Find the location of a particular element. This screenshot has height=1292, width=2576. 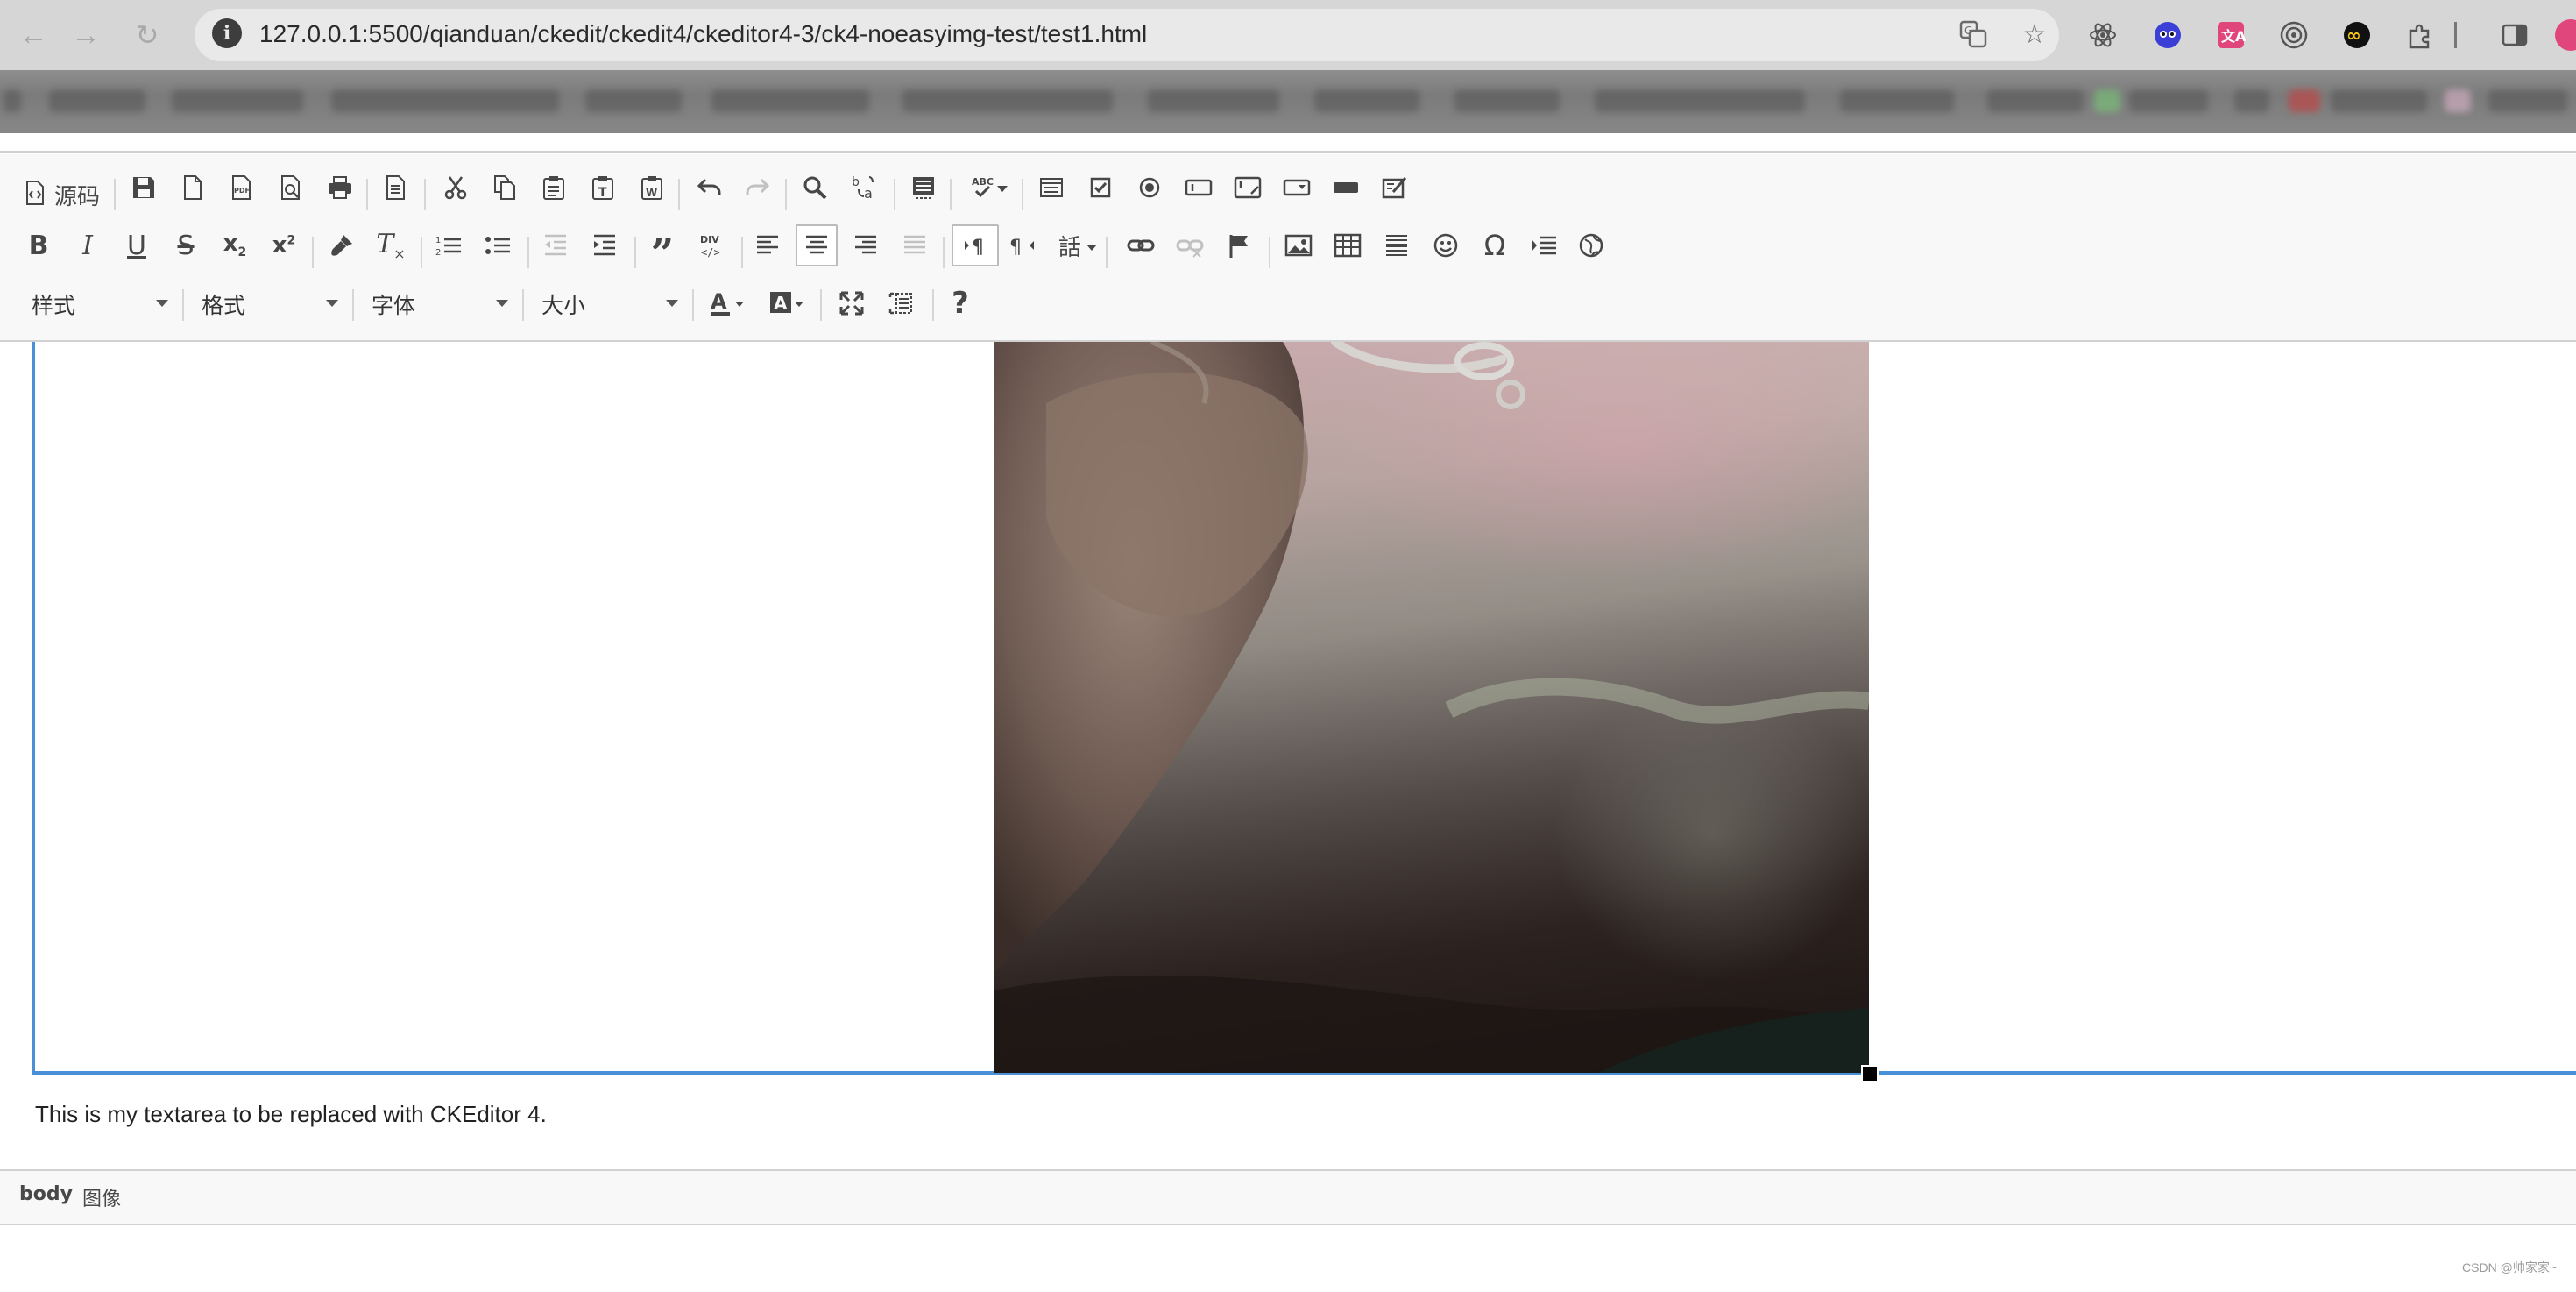

remove-format-button: T× is located at coordinates (391, 245).